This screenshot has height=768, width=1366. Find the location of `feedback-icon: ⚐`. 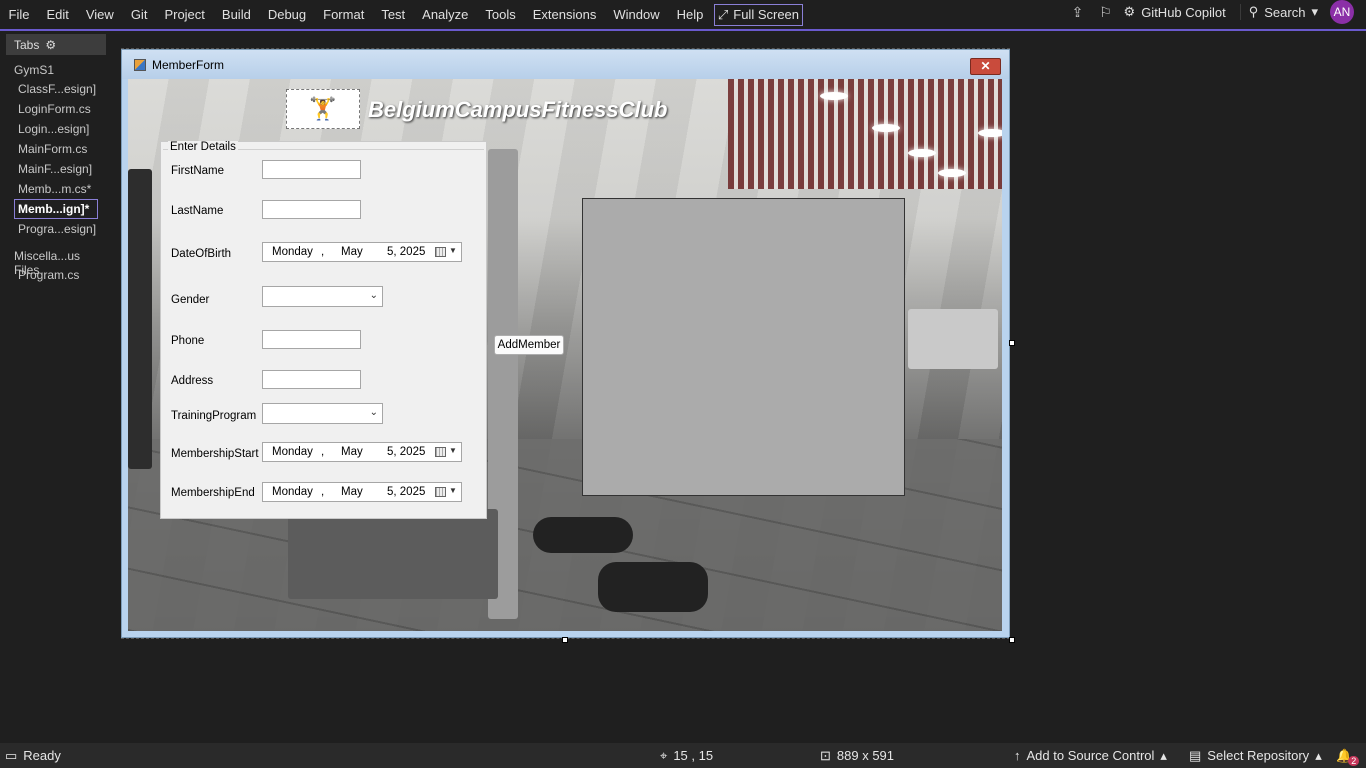

feedback-icon: ⚐ is located at coordinates (1106, 12).